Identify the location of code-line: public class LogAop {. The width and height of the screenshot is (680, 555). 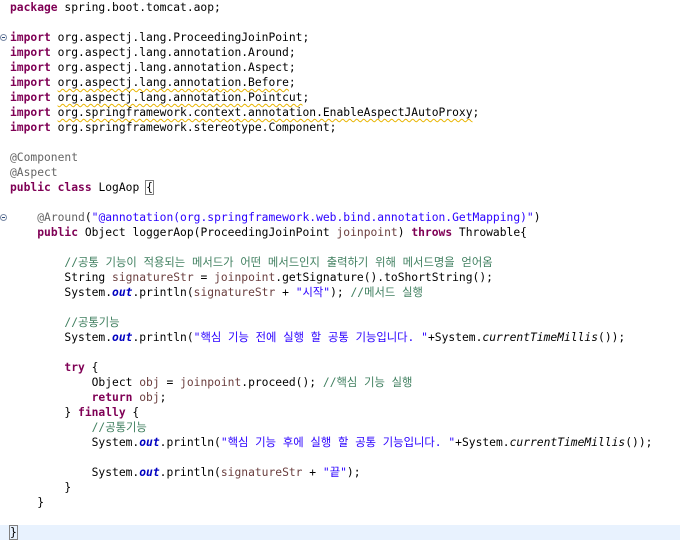
(340, 187).